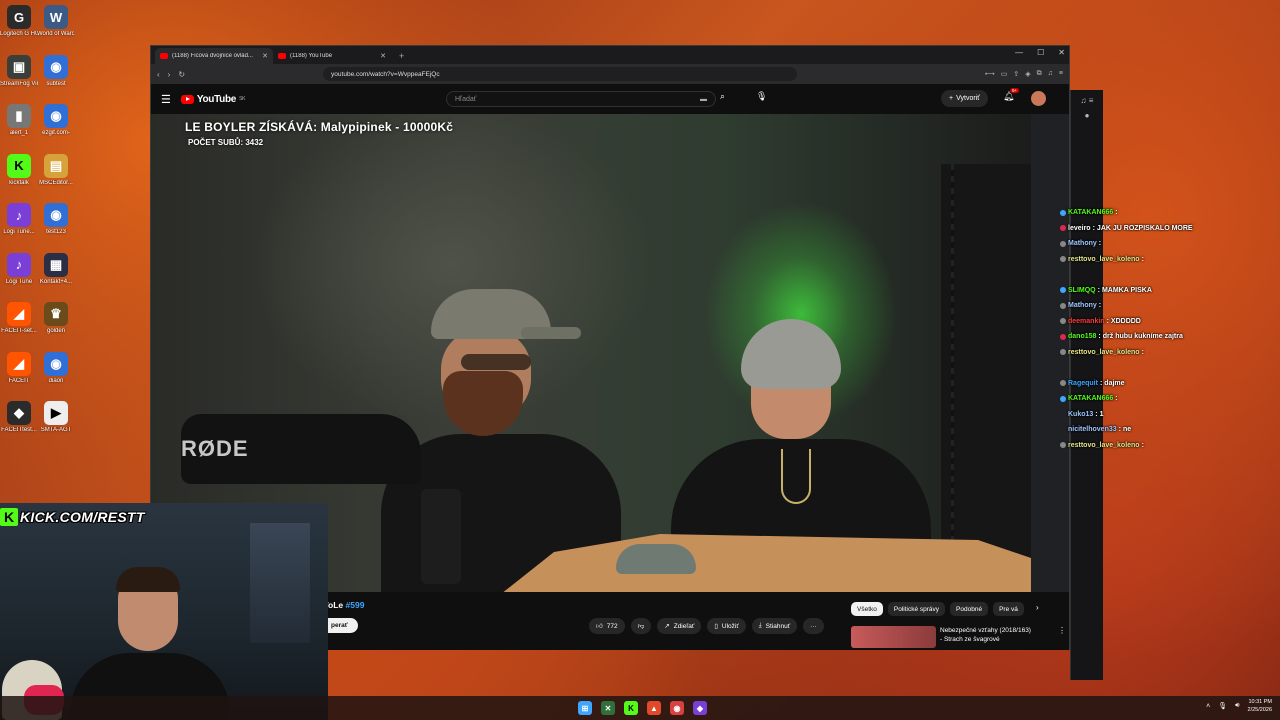 Image resolution: width=1280 pixels, height=720 pixels. I want to click on media-icon: ♫, so click(1050, 74).